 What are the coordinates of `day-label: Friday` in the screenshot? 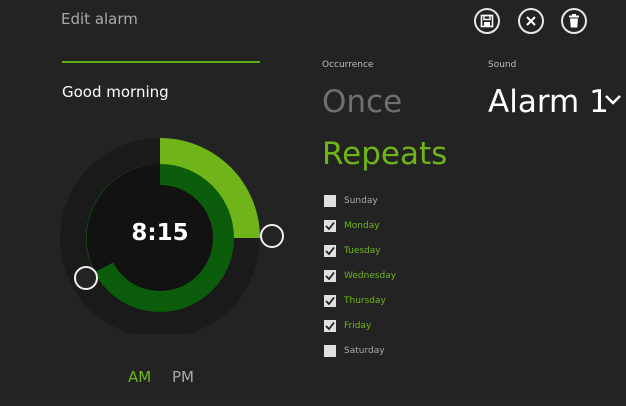 It's located at (358, 326).